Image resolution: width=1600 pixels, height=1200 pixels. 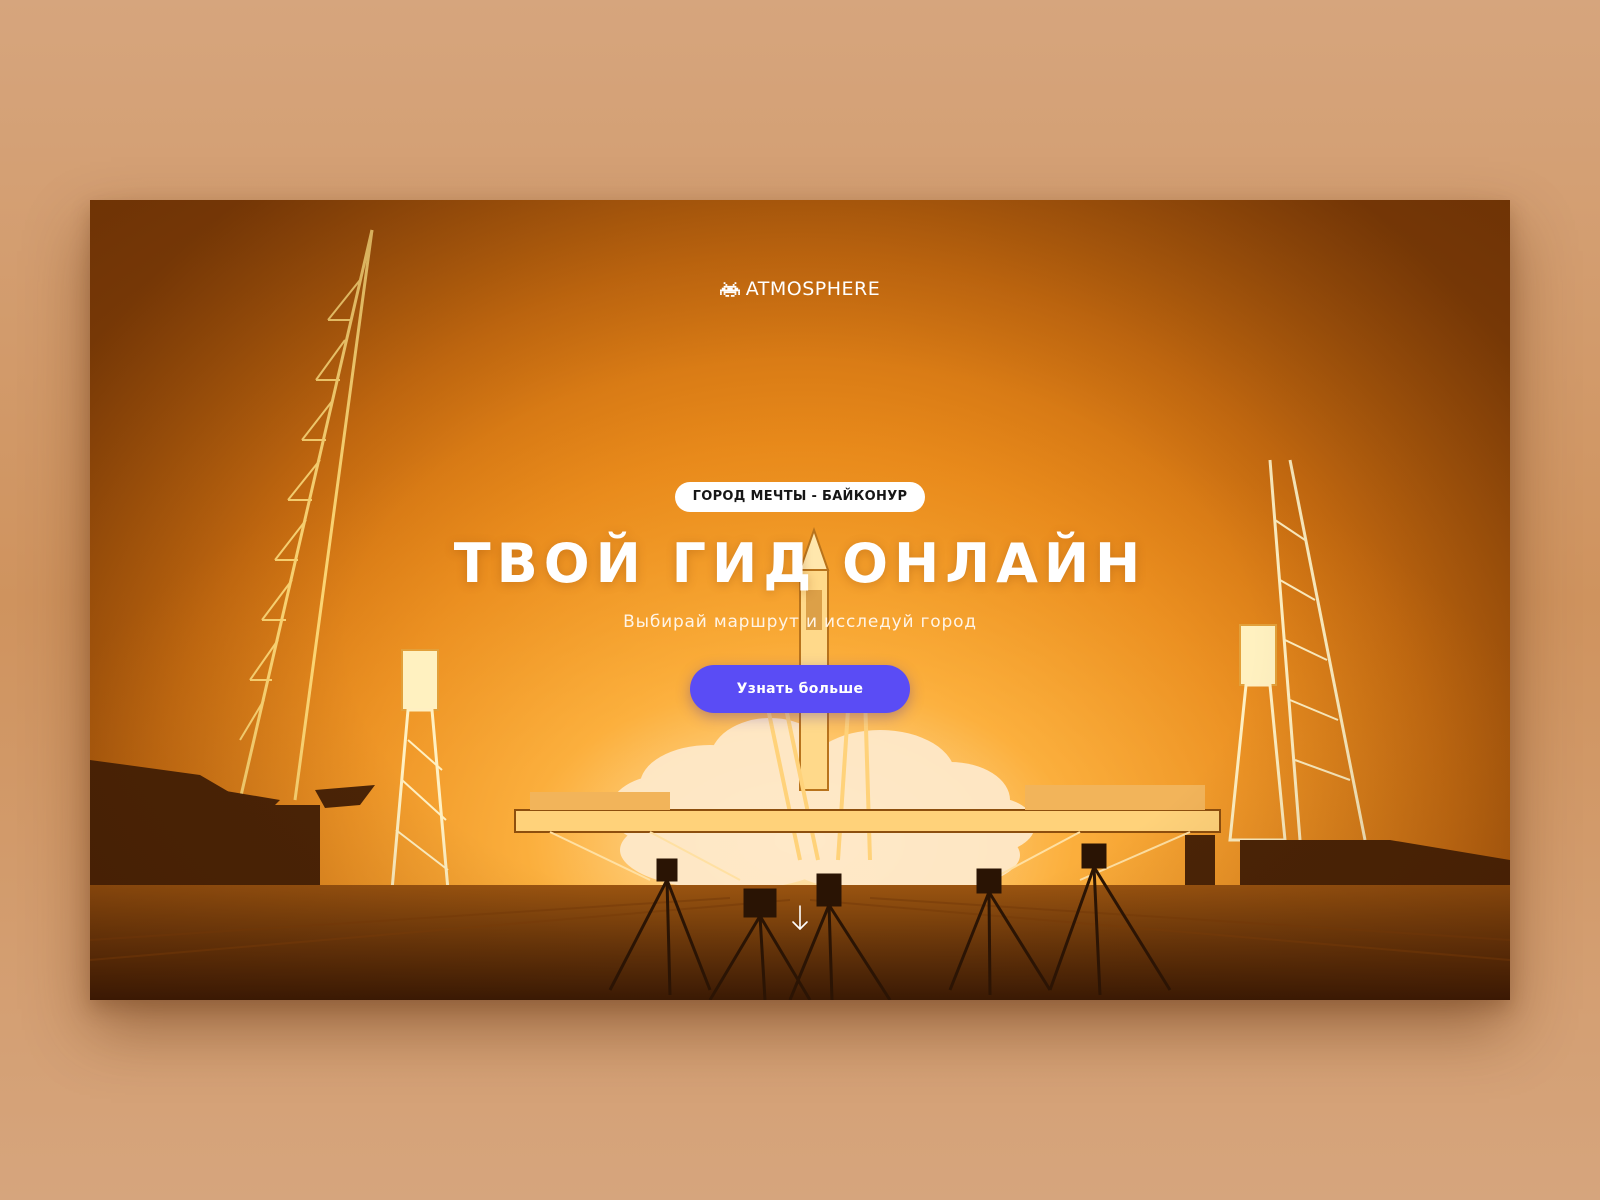 What do you see at coordinates (800, 563) in the screenshot?
I see `hero-headline: ТВОЙ ГИД ОНЛАЙН` at bounding box center [800, 563].